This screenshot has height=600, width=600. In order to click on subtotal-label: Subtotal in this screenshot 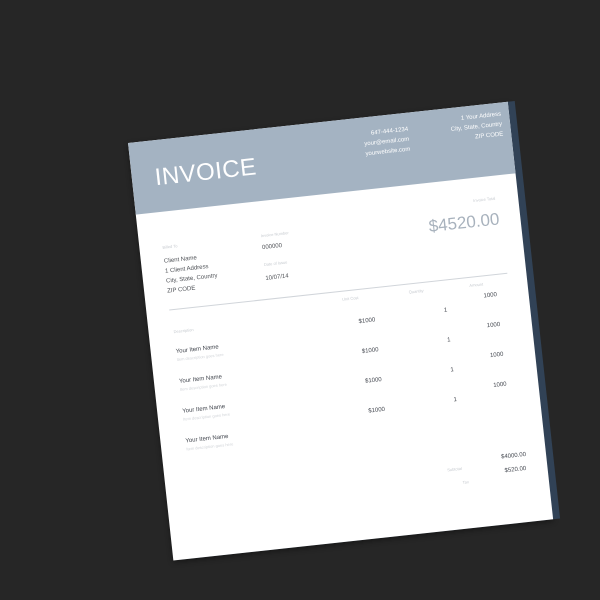, I will do `click(454, 469)`.